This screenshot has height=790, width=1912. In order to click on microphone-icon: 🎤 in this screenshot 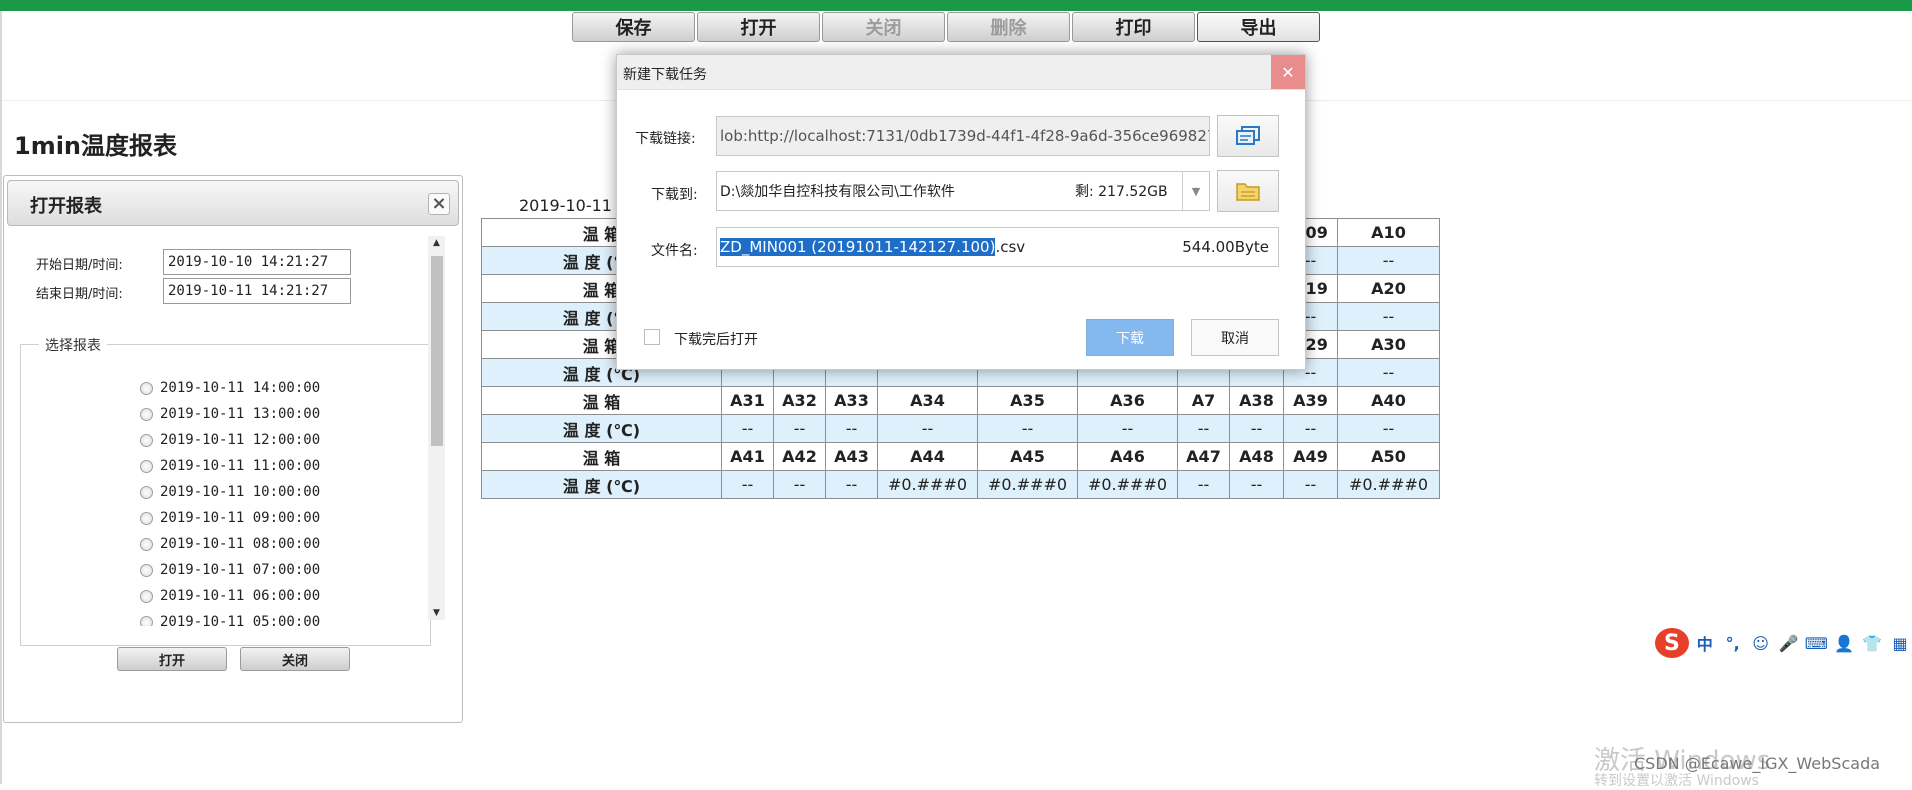, I will do `click(1789, 643)`.